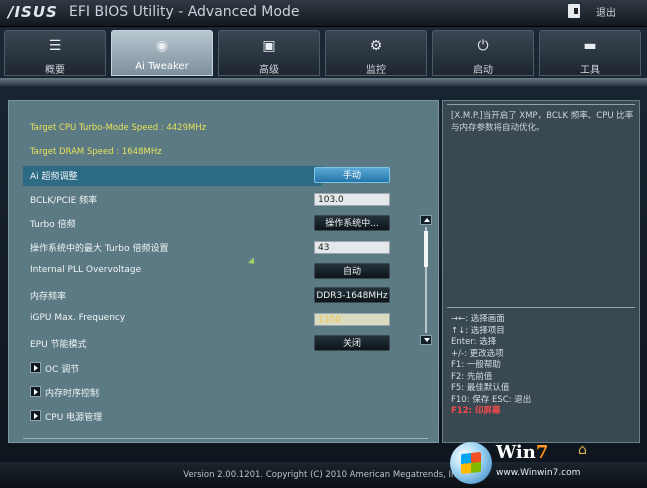  Describe the element at coordinates (472, 376) in the screenshot. I see `key-hint: F2: 先前值` at that location.